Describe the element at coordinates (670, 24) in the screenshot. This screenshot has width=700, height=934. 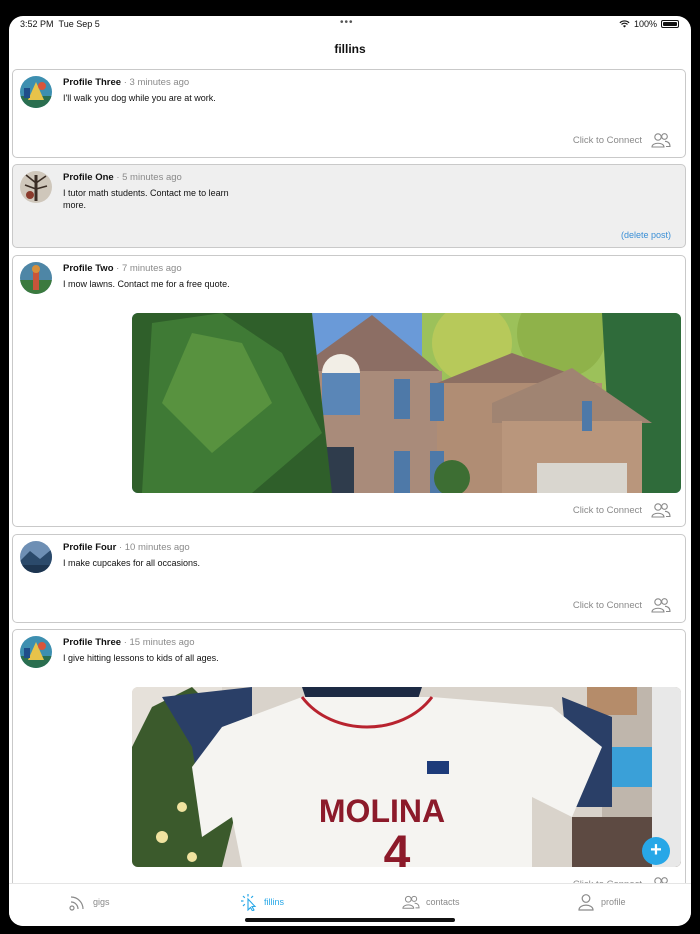
I see `battery-icon` at that location.